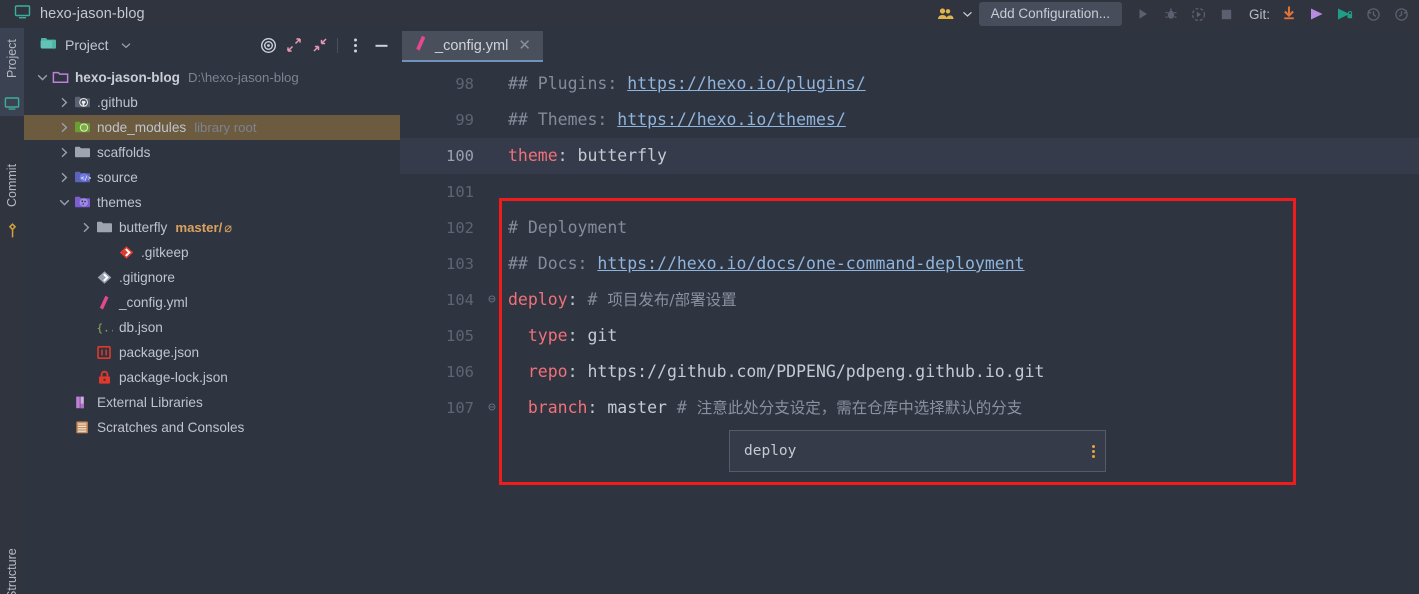  What do you see at coordinates (294, 45) in the screenshot?
I see `expand-all-icon` at bounding box center [294, 45].